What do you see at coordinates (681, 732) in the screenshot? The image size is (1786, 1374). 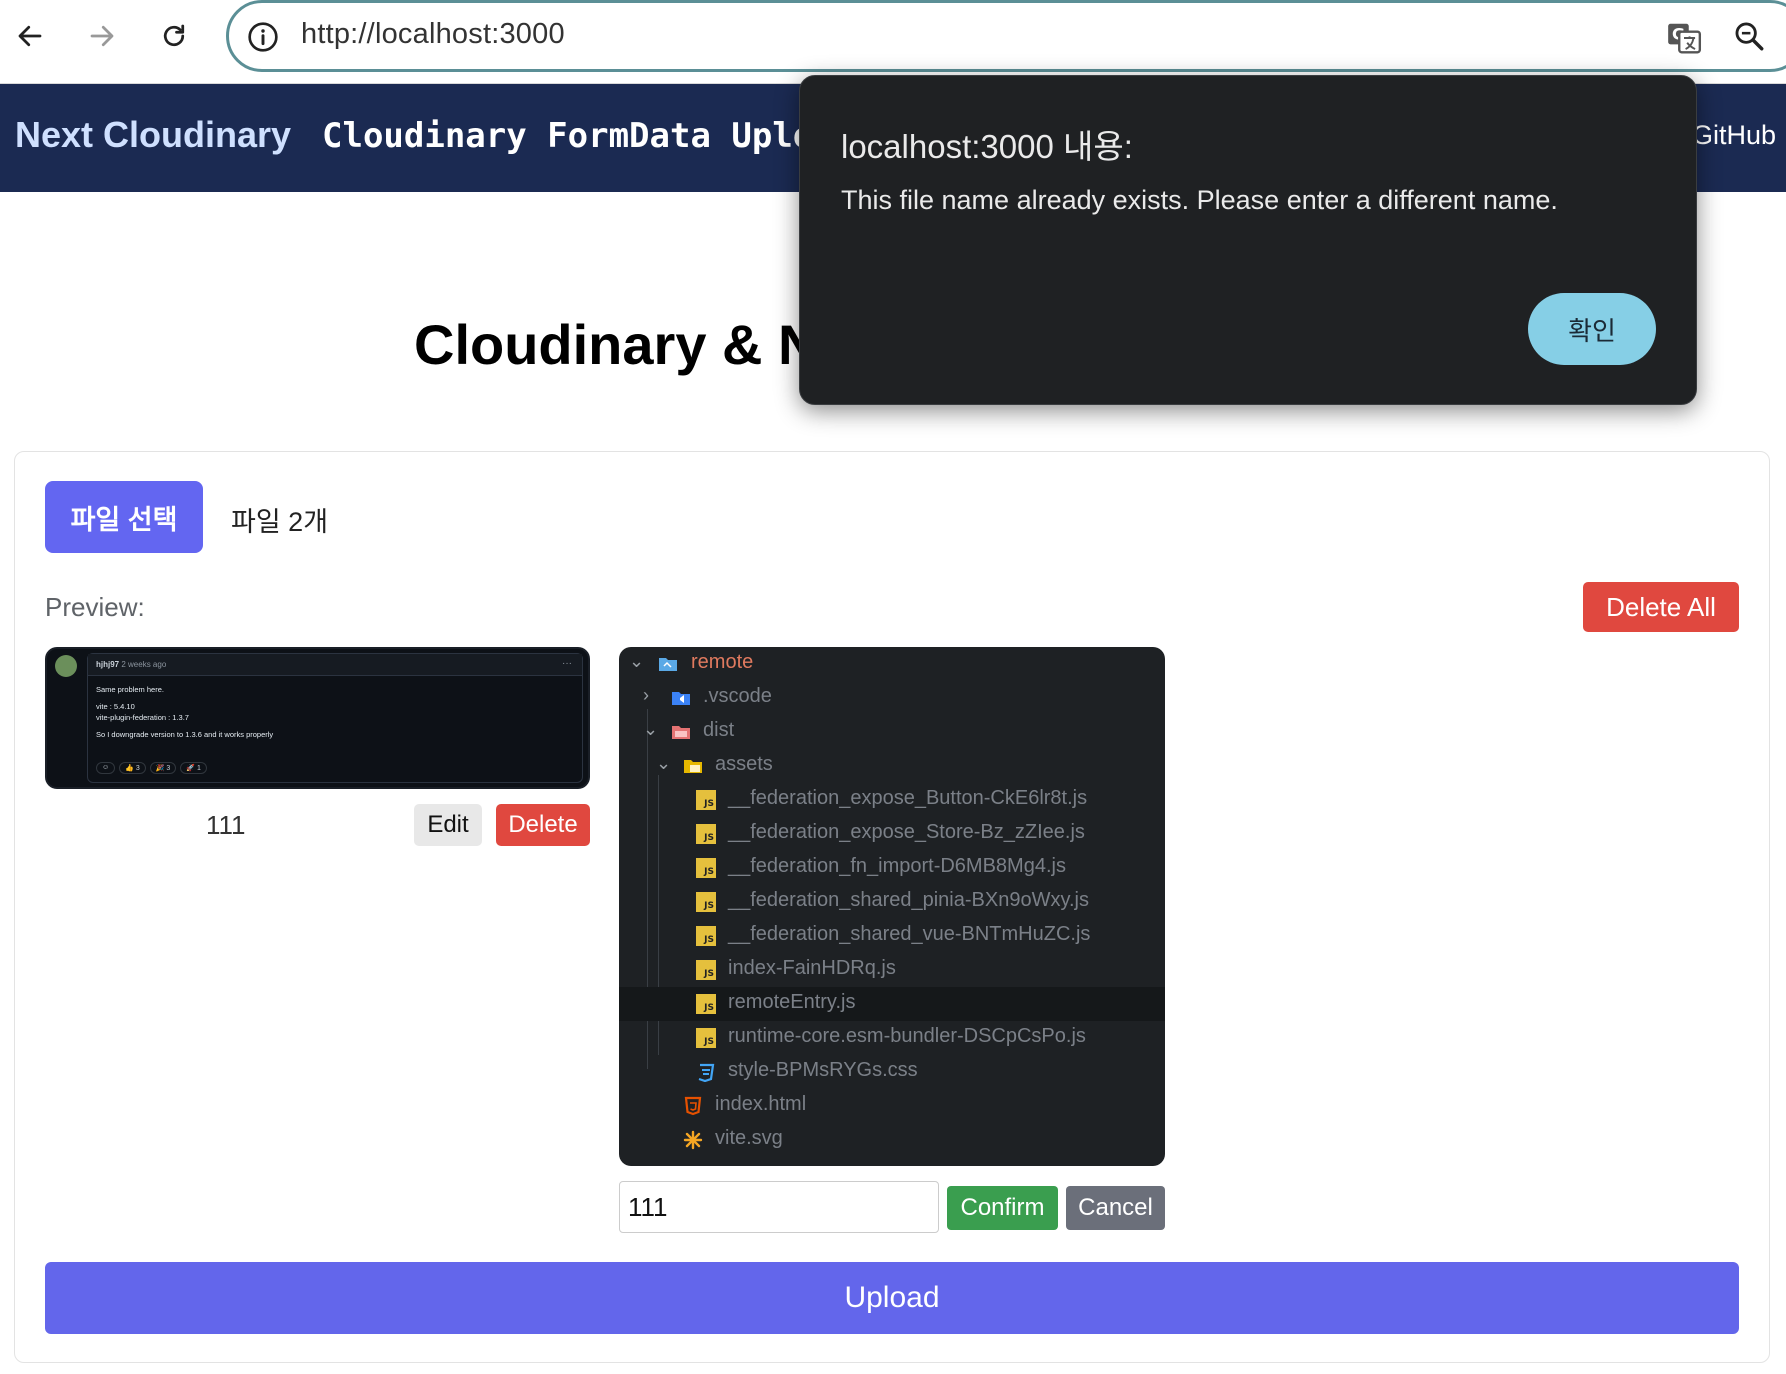 I see `dist-folder-icon` at bounding box center [681, 732].